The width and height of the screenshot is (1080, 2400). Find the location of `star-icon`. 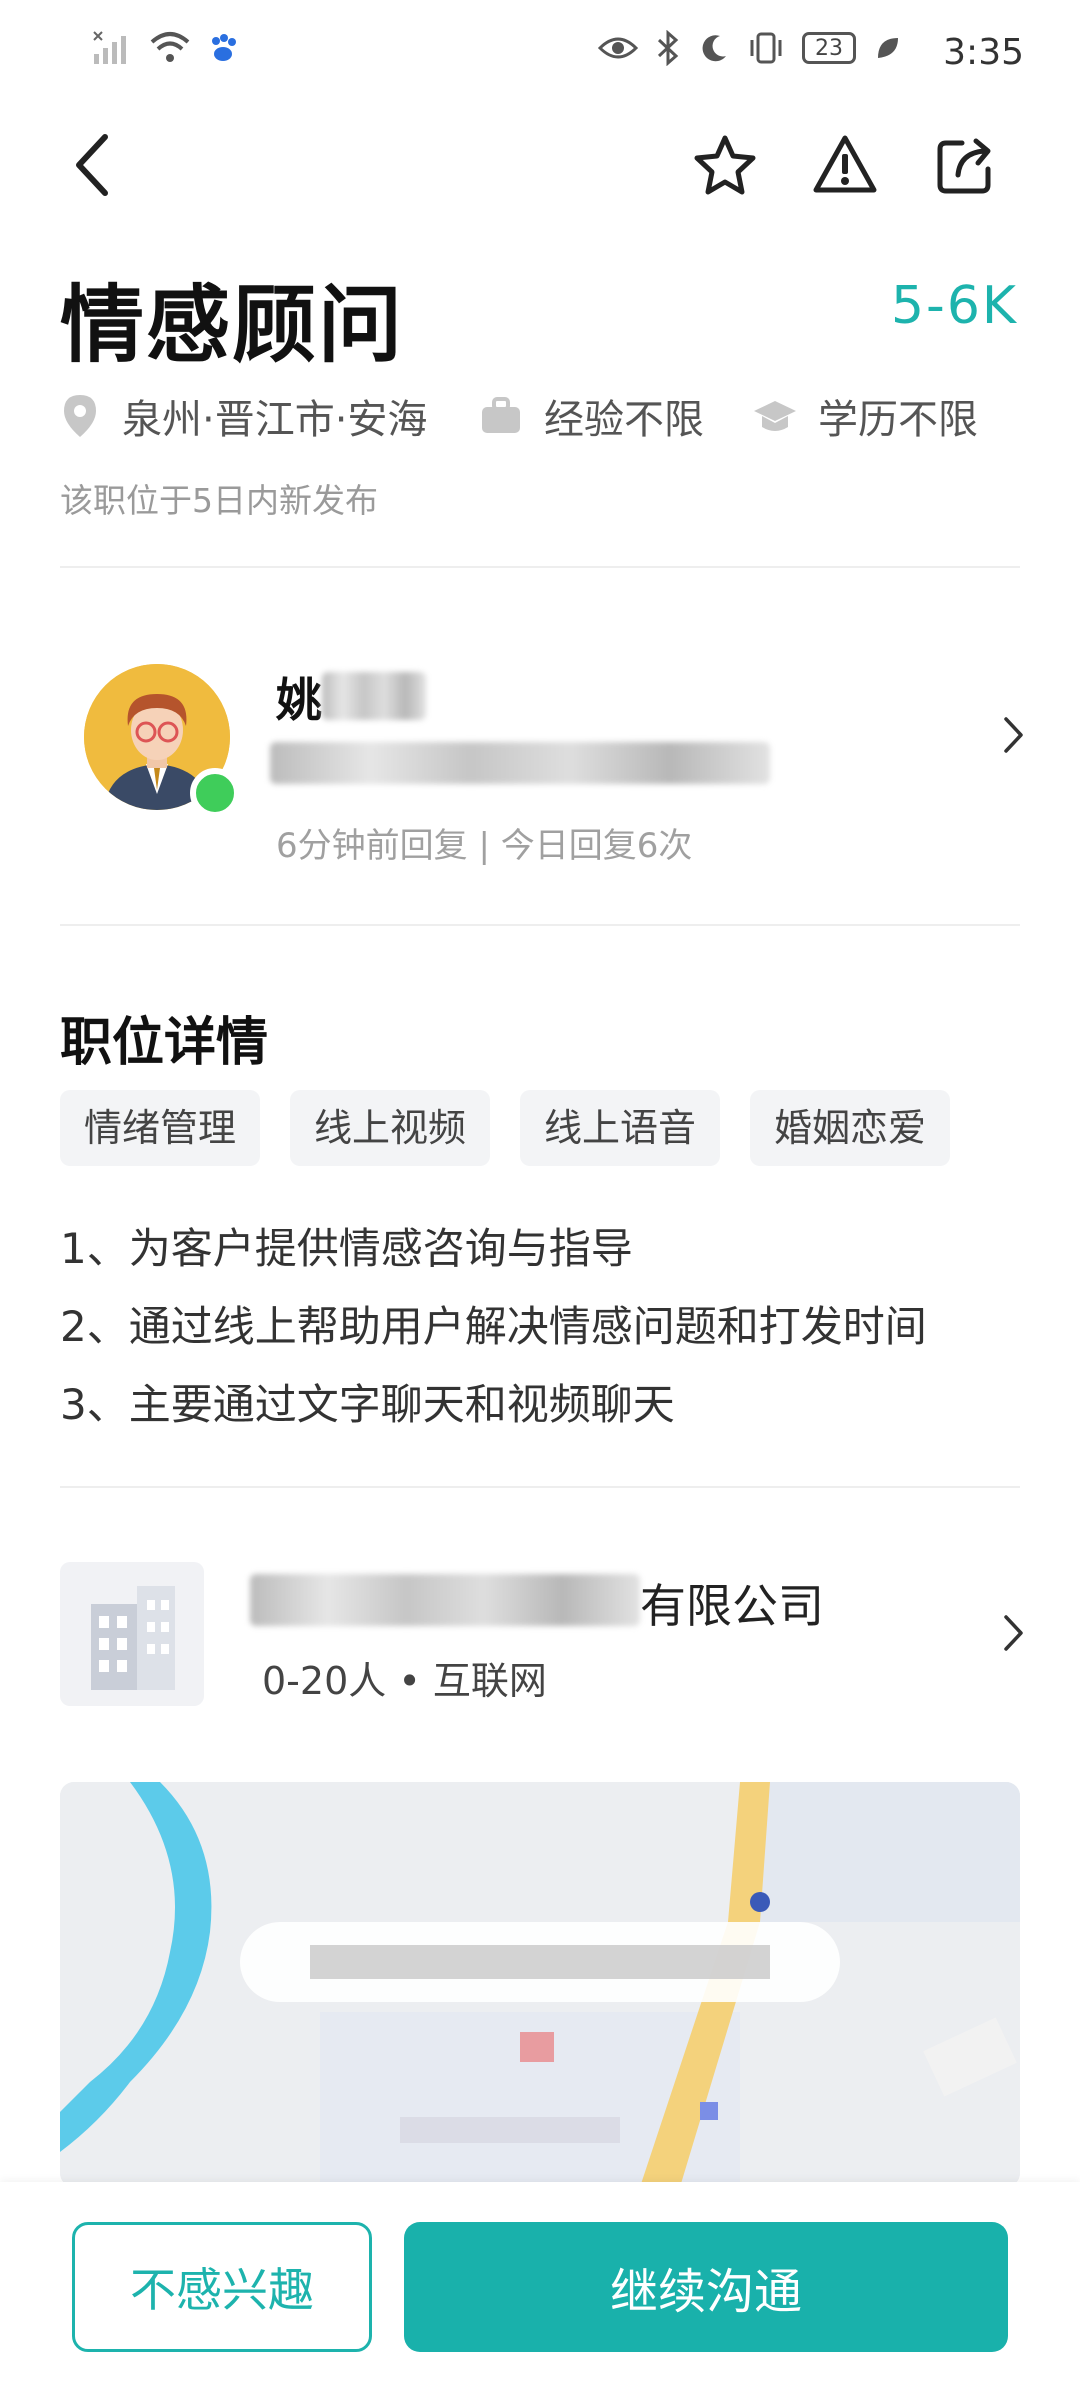

star-icon is located at coordinates (725, 165).